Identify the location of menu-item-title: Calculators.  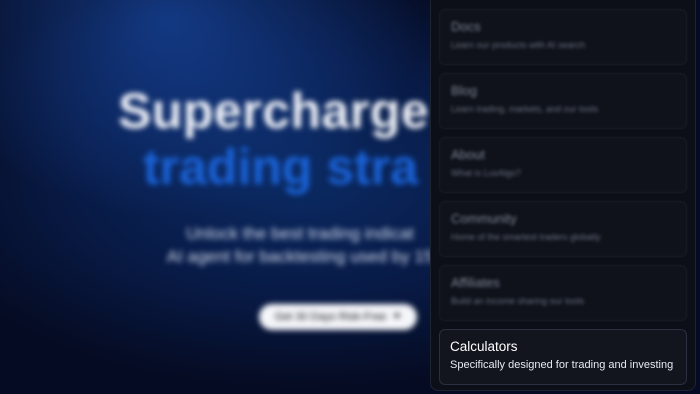
(484, 346).